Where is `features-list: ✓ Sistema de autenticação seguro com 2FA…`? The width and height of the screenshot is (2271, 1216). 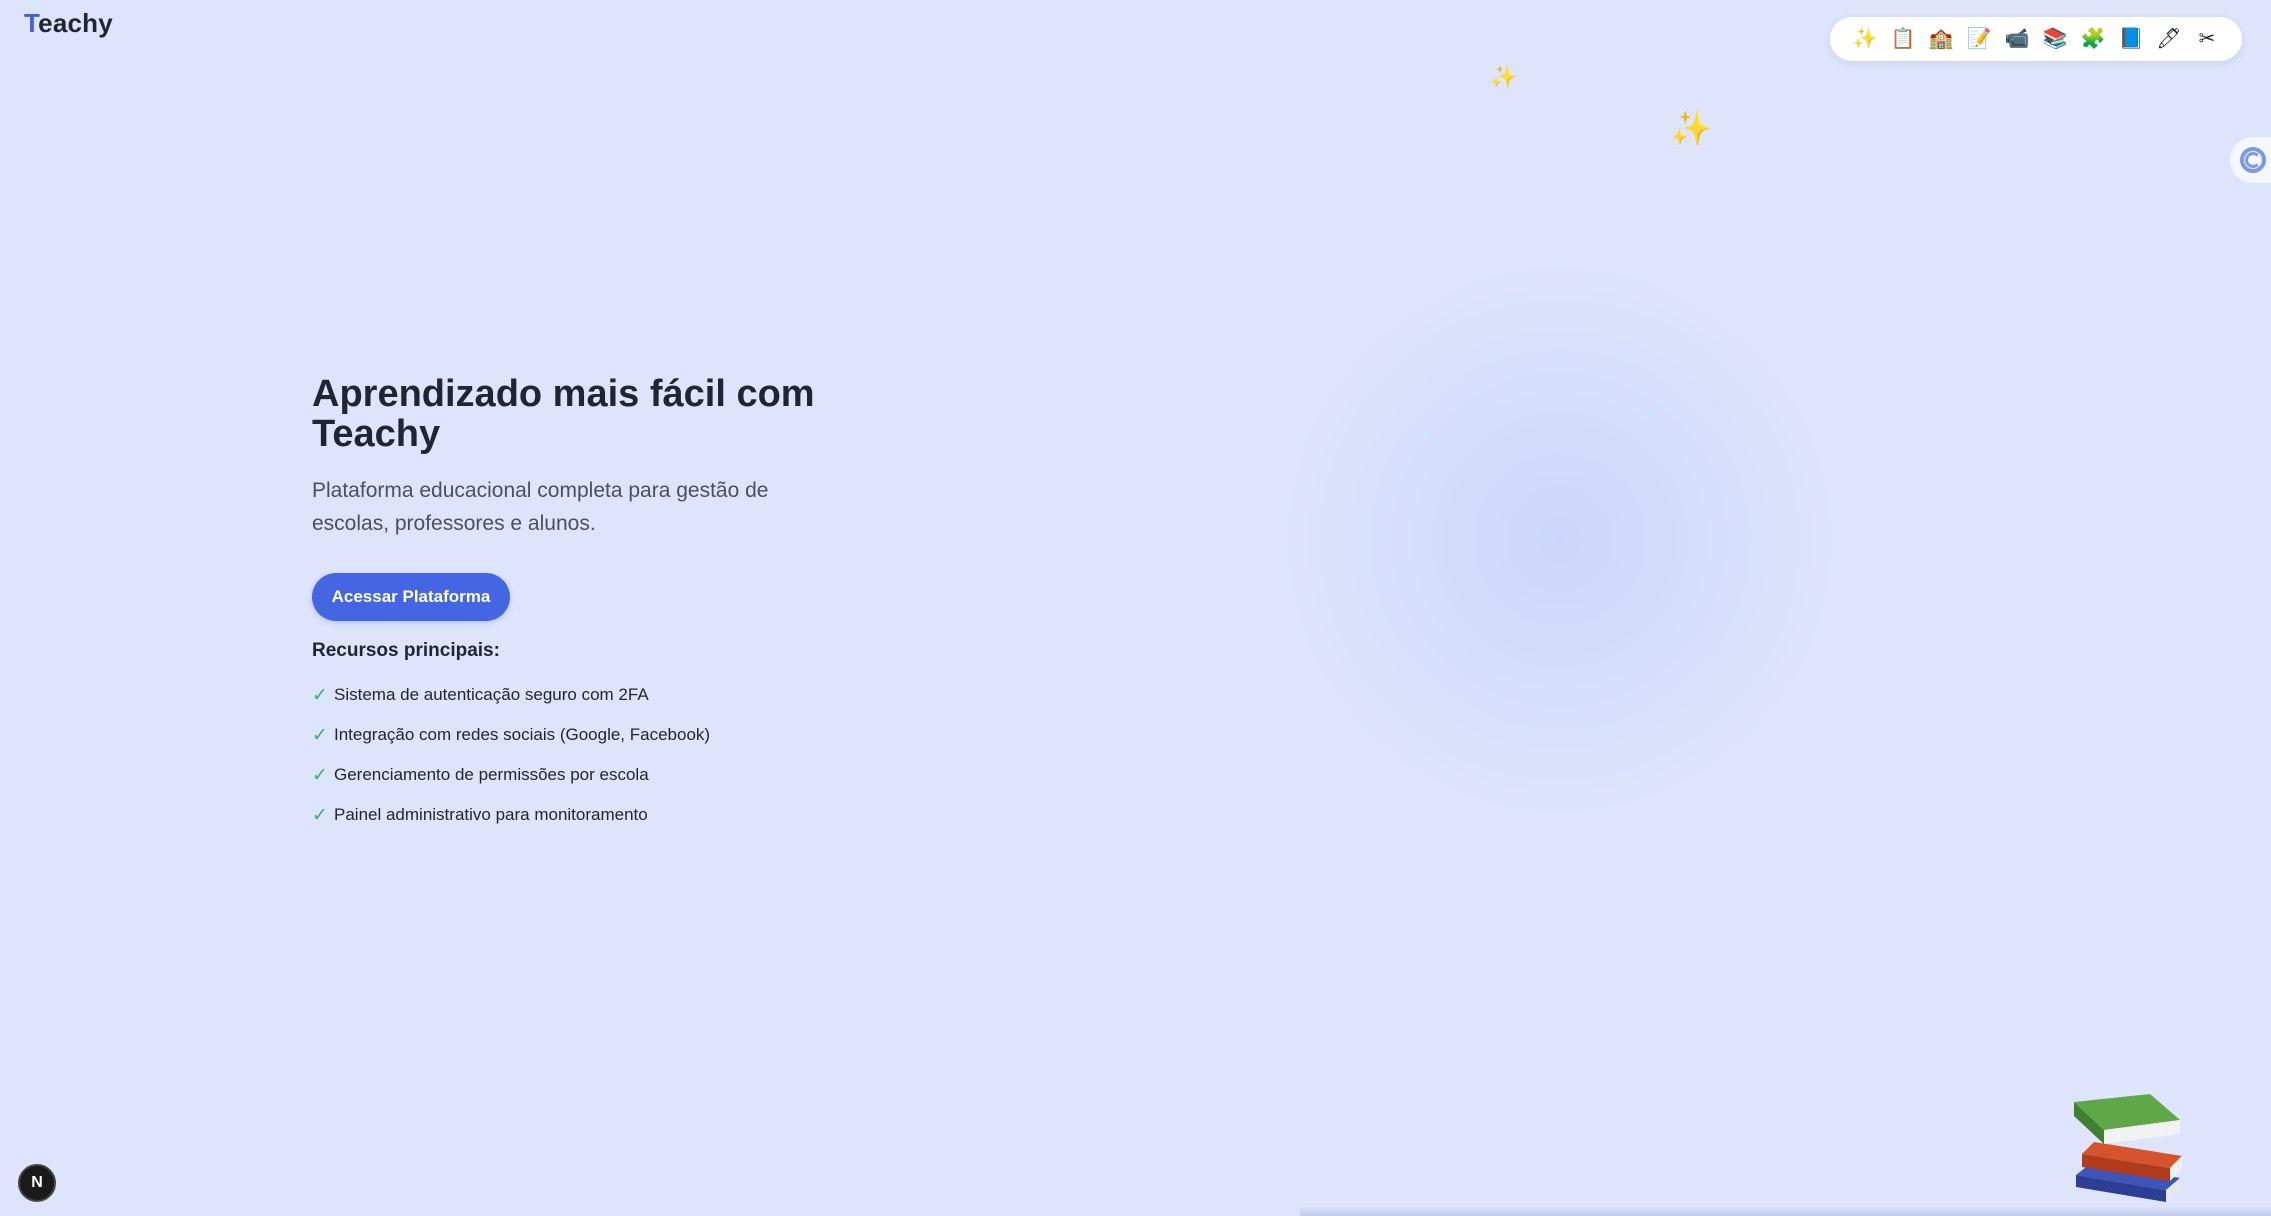
features-list: ✓ Sistema de autenticação seguro com 2FA… is located at coordinates (592, 755).